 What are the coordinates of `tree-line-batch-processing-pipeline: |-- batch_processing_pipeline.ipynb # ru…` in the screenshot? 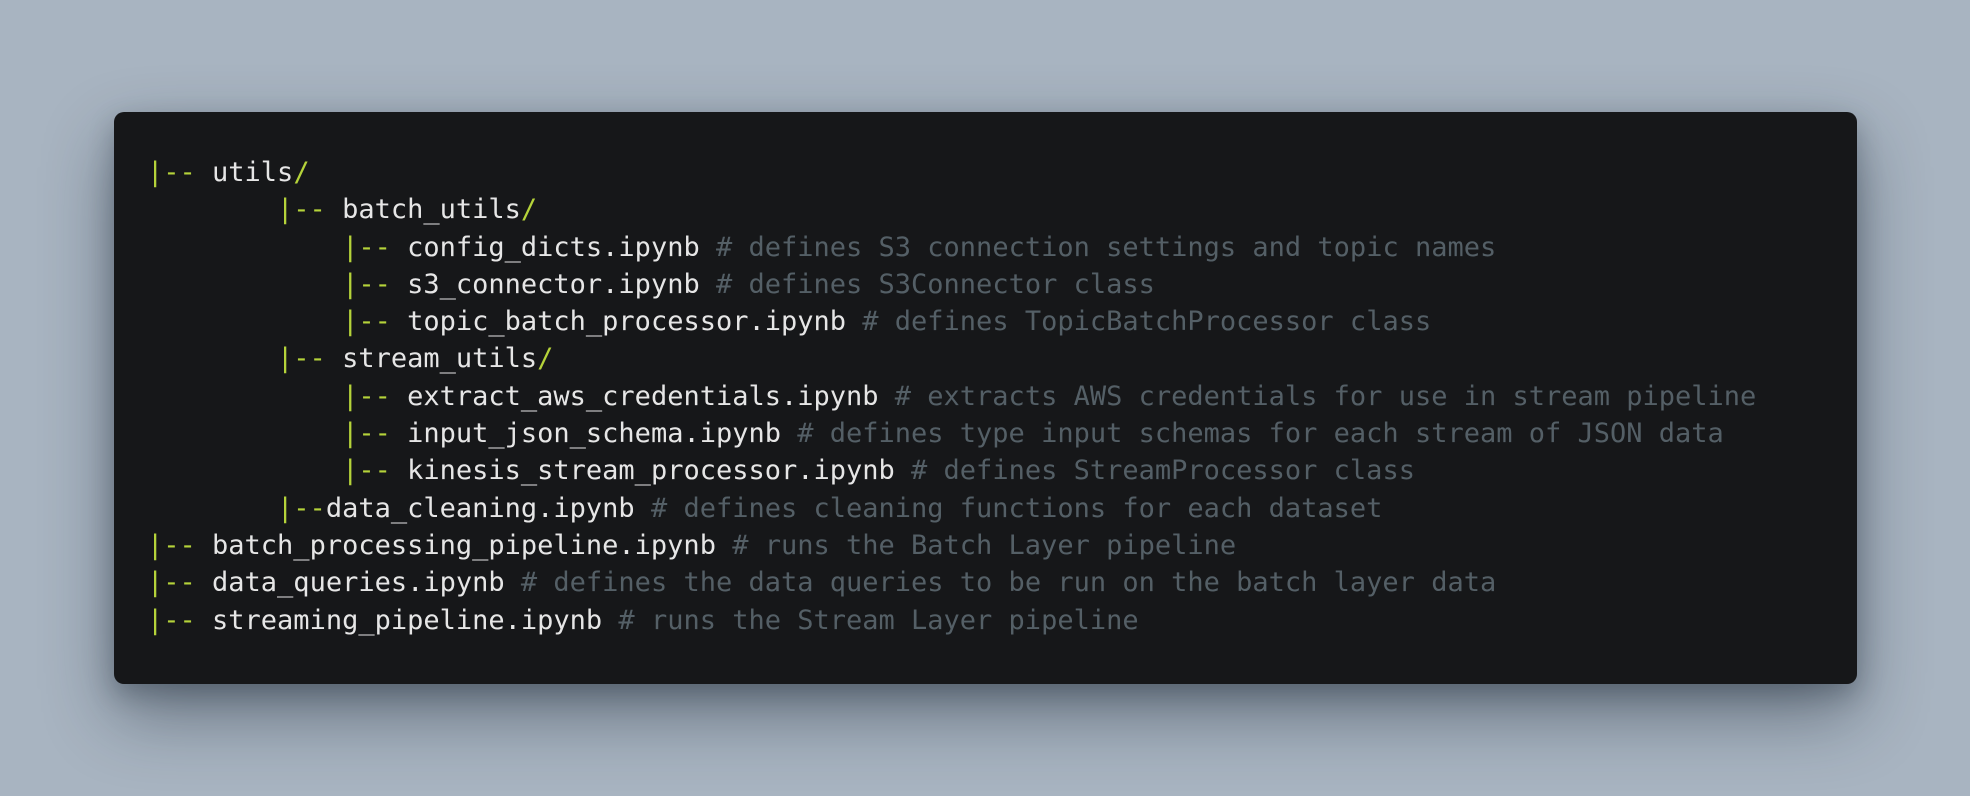 It's located at (1002, 545).